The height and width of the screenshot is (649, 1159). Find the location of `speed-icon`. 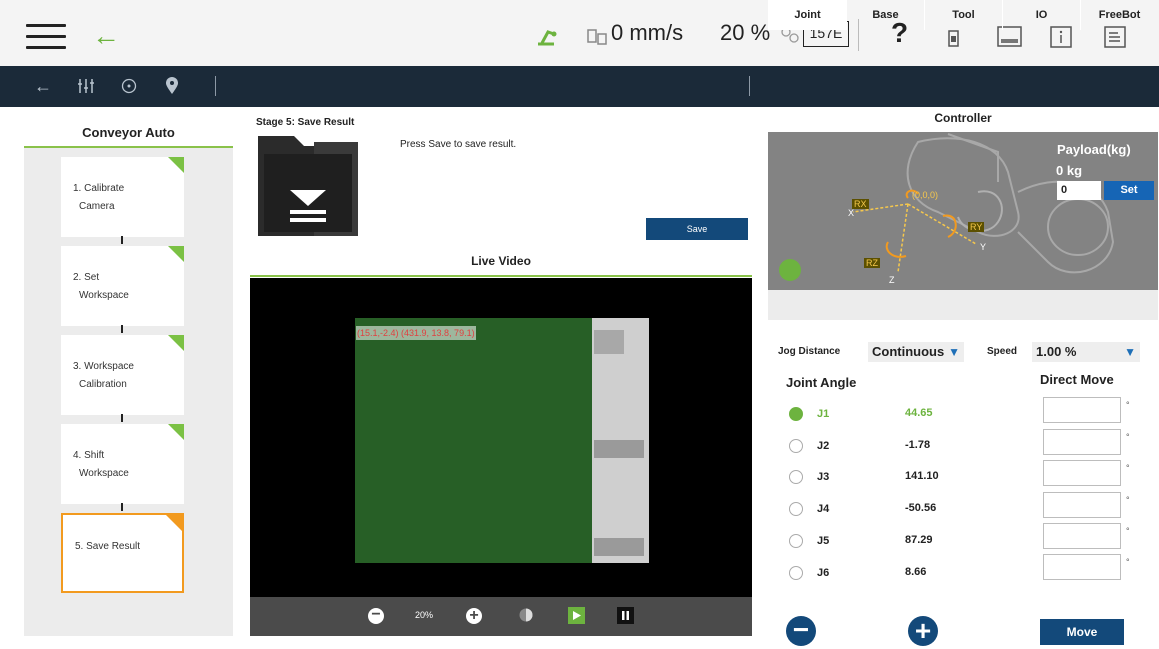

speed-icon is located at coordinates (597, 37).